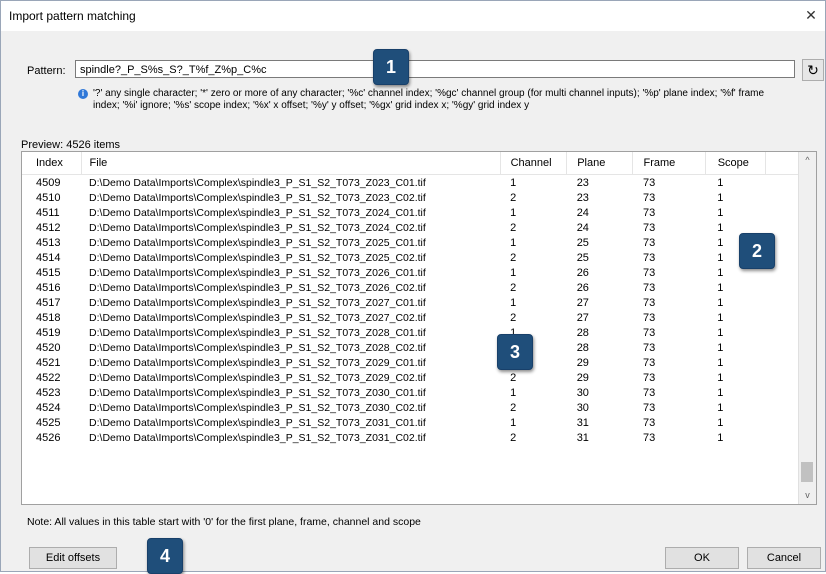 This screenshot has height=574, width=826. What do you see at coordinates (784, 558) in the screenshot?
I see `cancel-button: Cancel` at bounding box center [784, 558].